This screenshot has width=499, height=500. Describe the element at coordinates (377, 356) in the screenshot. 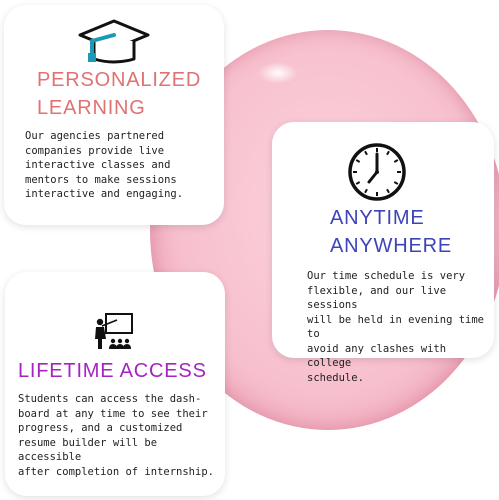

I see `description-line: avoid any clashes with college` at that location.